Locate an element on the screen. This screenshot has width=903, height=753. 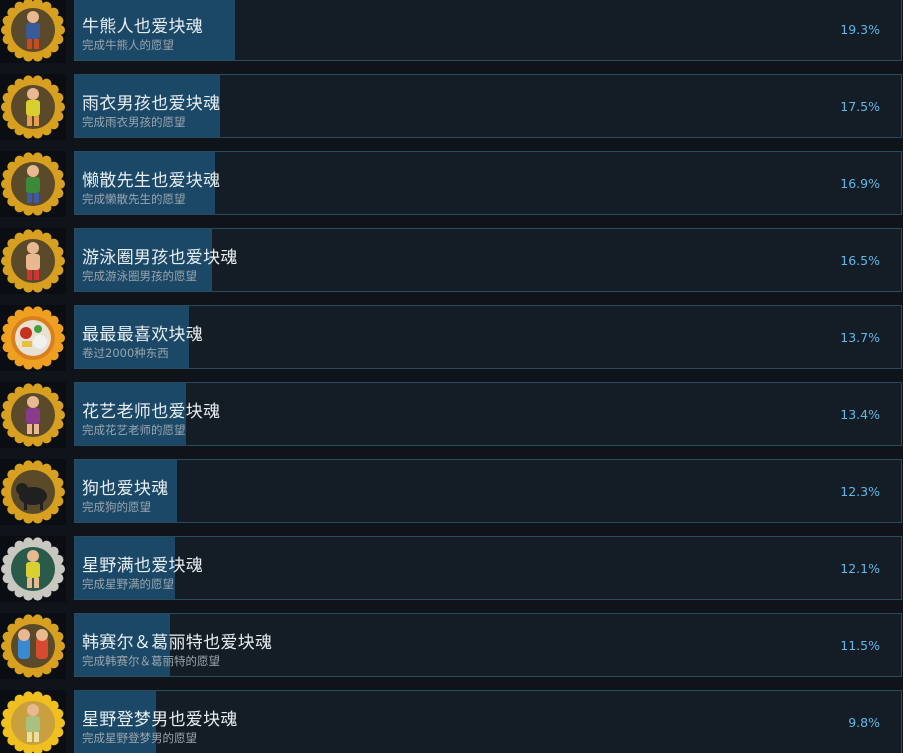
achievement-row: 韩赛尔＆葛丽特也爱块魂 完成韩赛尔＆葛丽特的愿望 11.5% is located at coordinates (451, 646).